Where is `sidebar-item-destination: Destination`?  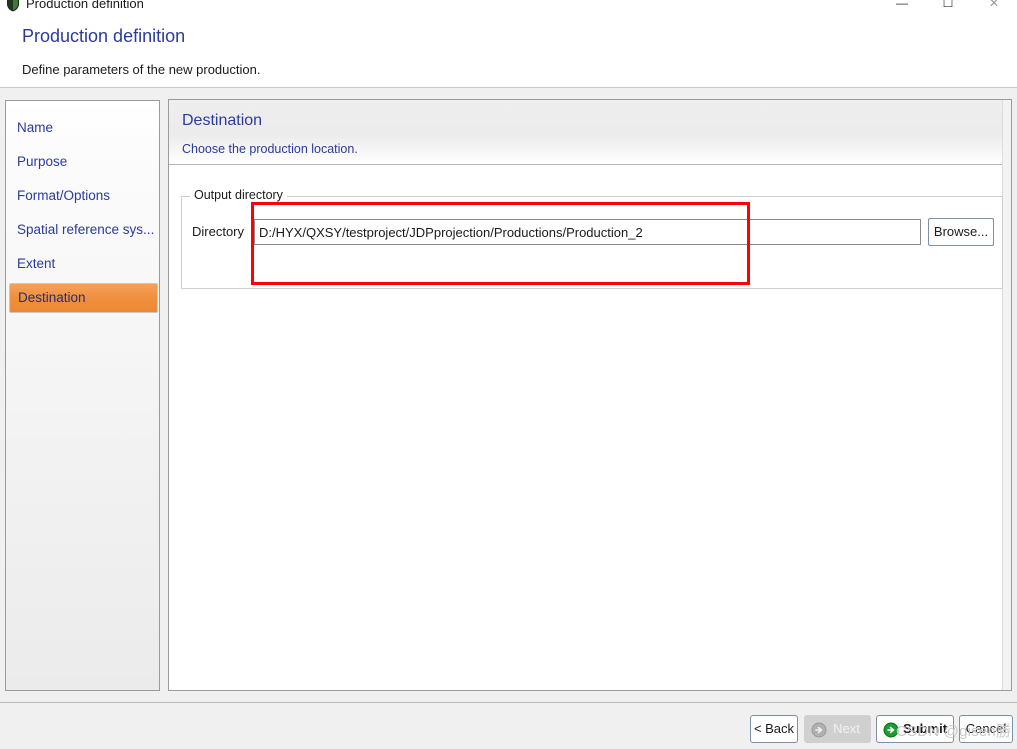
sidebar-item-destination: Destination is located at coordinates (83, 298).